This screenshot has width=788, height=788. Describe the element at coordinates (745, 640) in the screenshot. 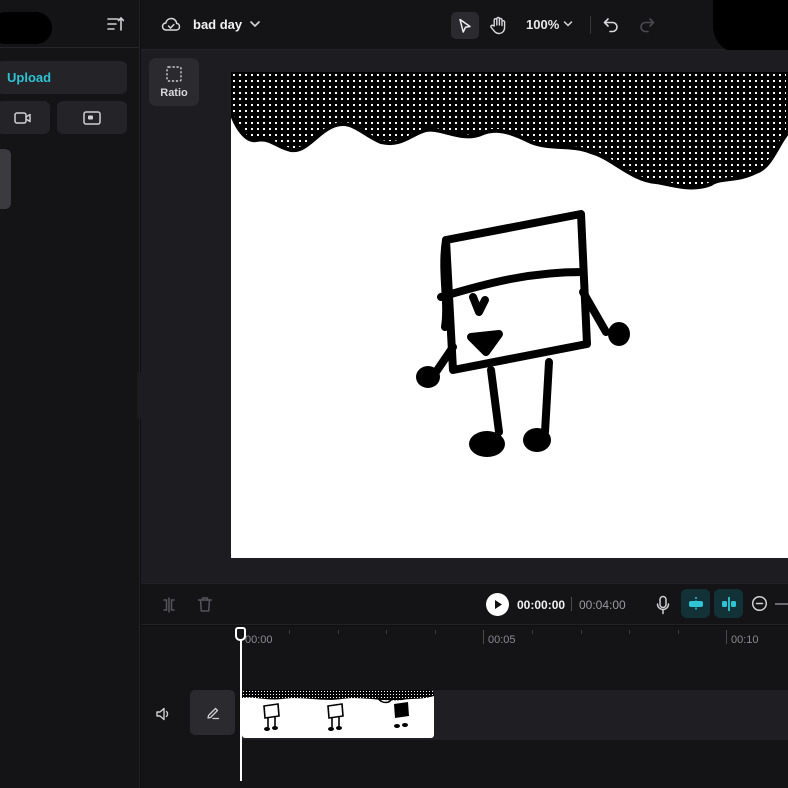

I see `tick-label: 00:10` at that location.